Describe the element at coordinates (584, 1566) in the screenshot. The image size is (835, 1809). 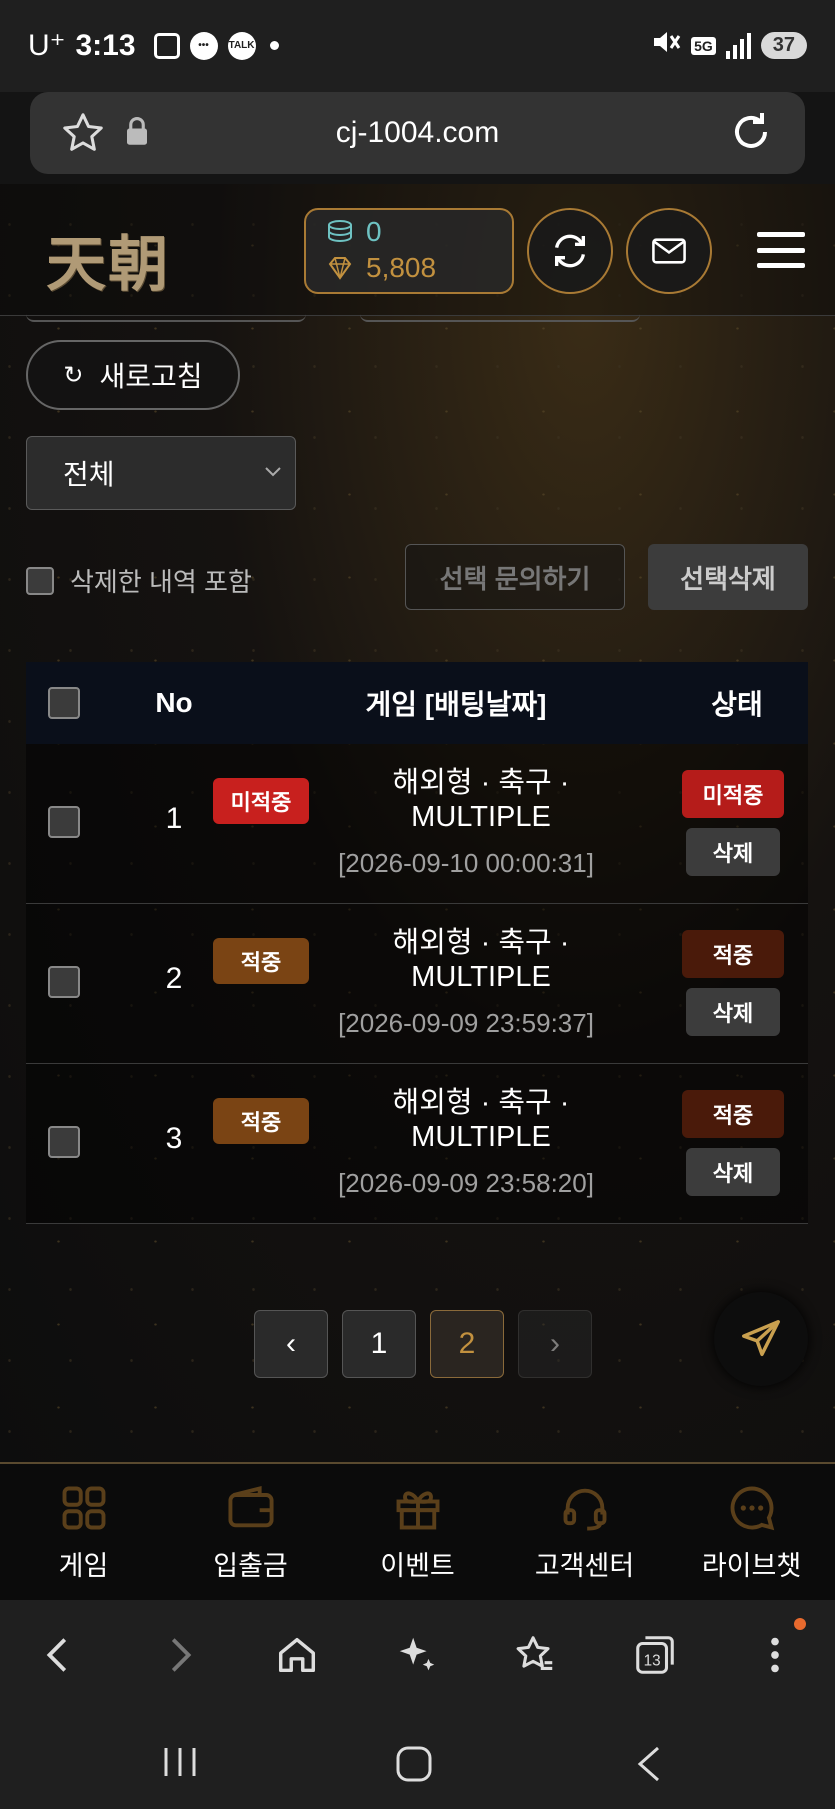
I see `nav-label: 고객센터` at that location.